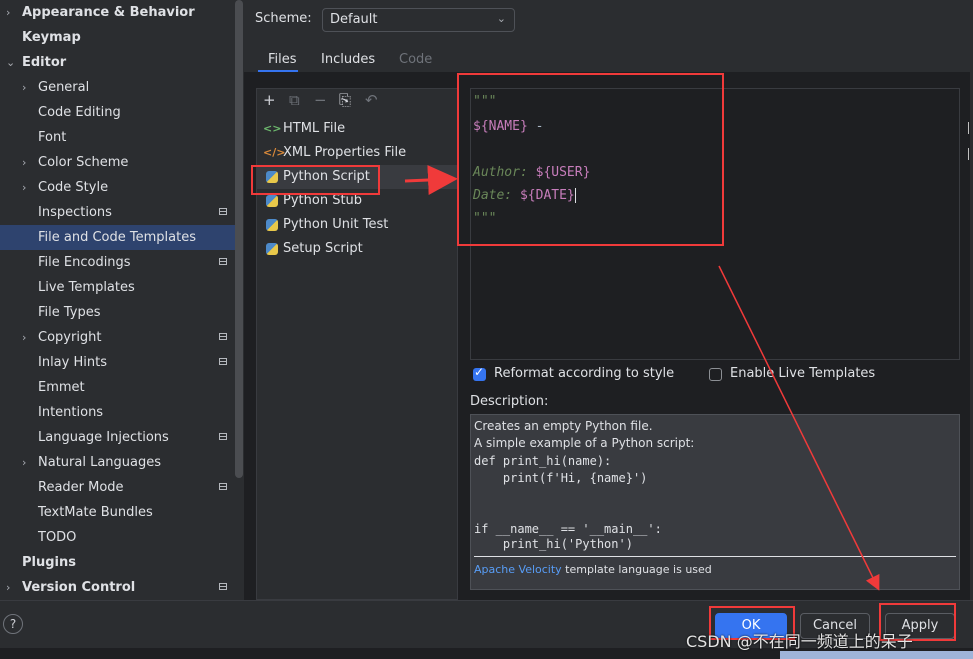 This screenshot has height=659, width=973. What do you see at coordinates (431, 180) in the screenshot?
I see `annotation-arrow-right` at bounding box center [431, 180].